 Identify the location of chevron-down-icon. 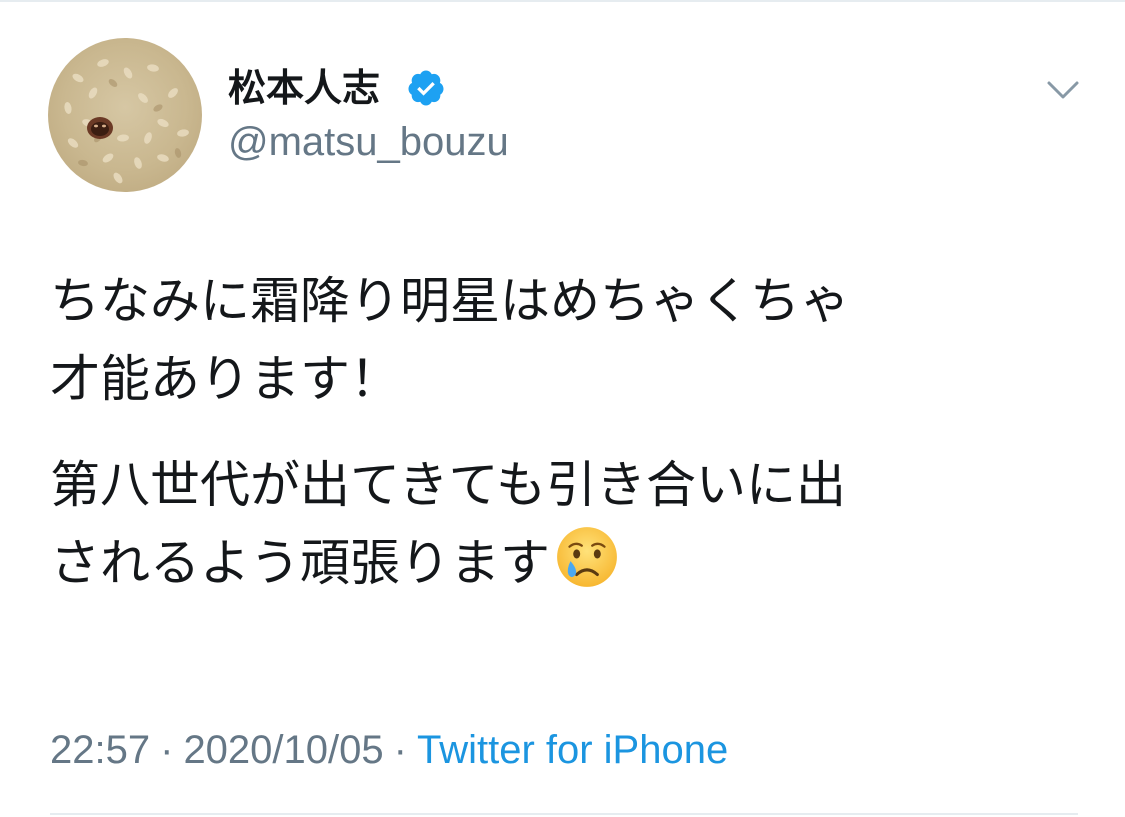
(1063, 90).